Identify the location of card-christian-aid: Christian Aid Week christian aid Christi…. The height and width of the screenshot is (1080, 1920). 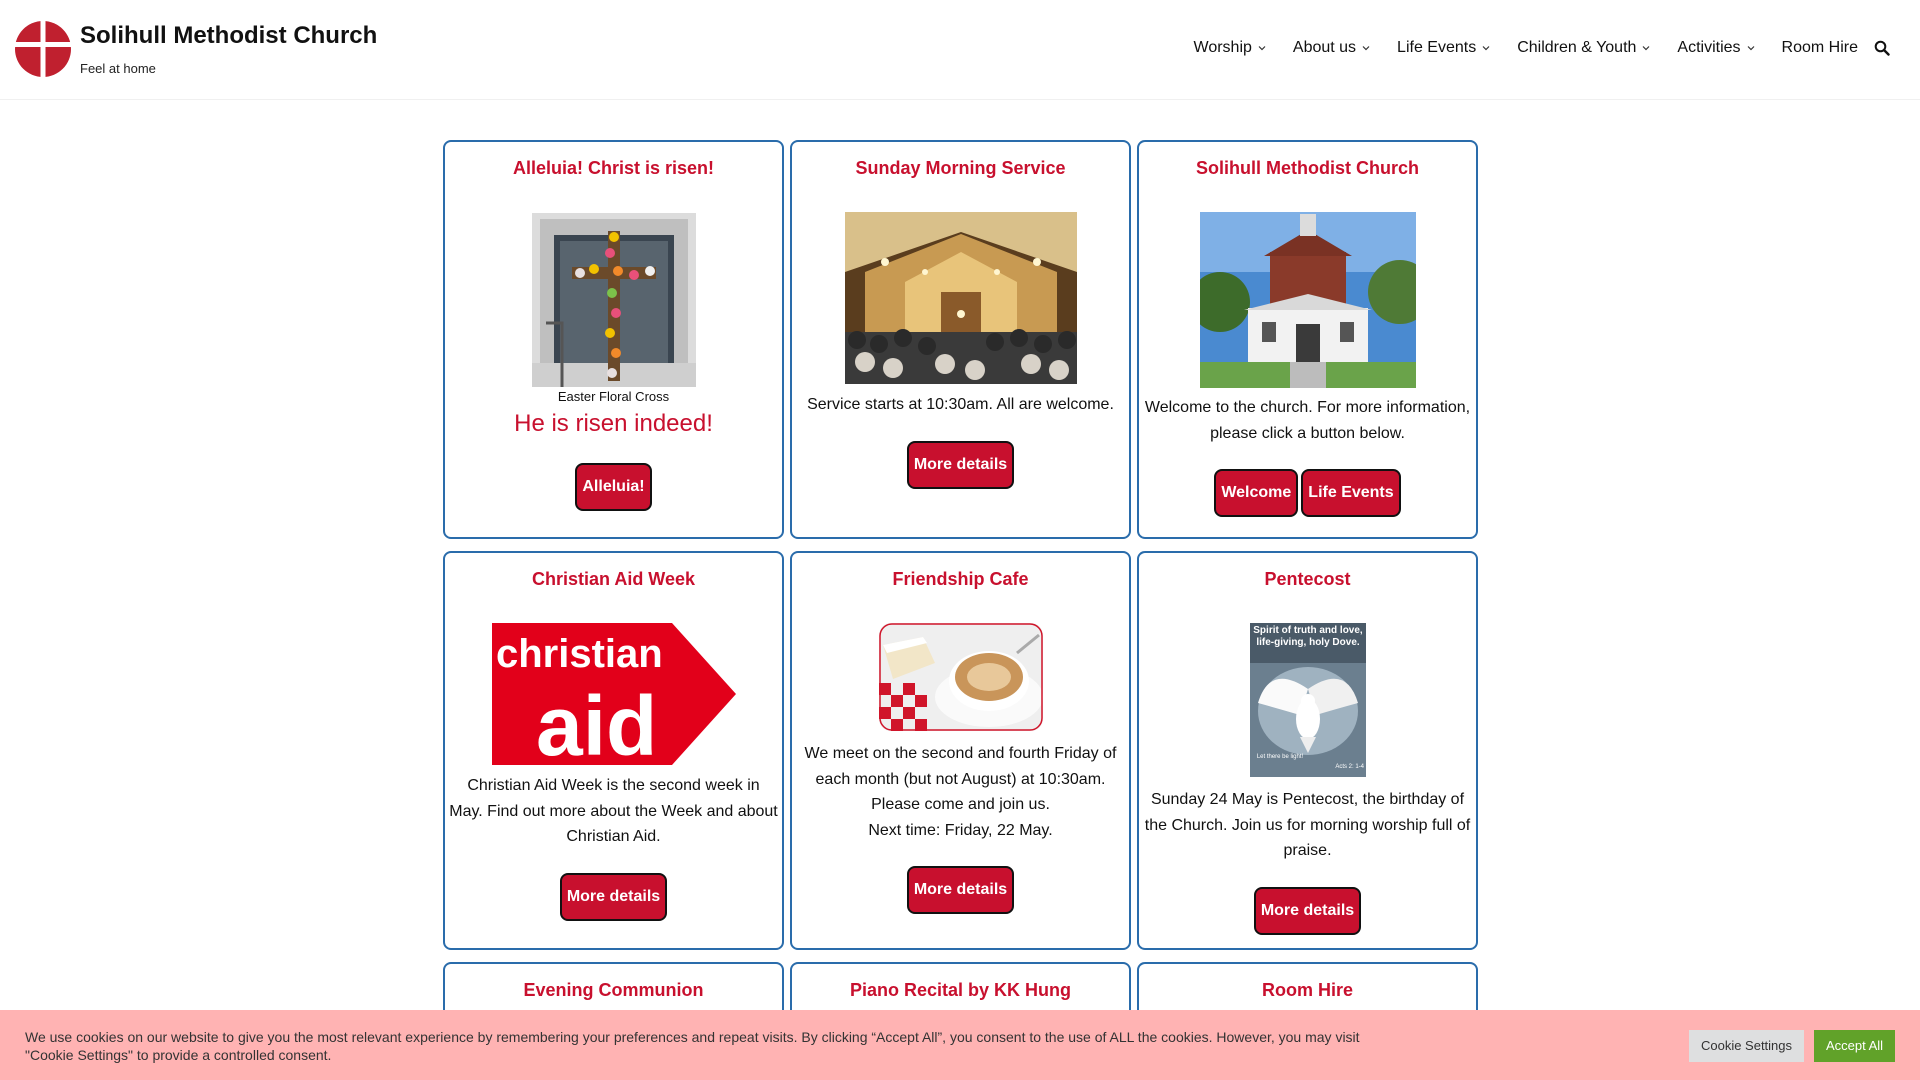
(613, 750).